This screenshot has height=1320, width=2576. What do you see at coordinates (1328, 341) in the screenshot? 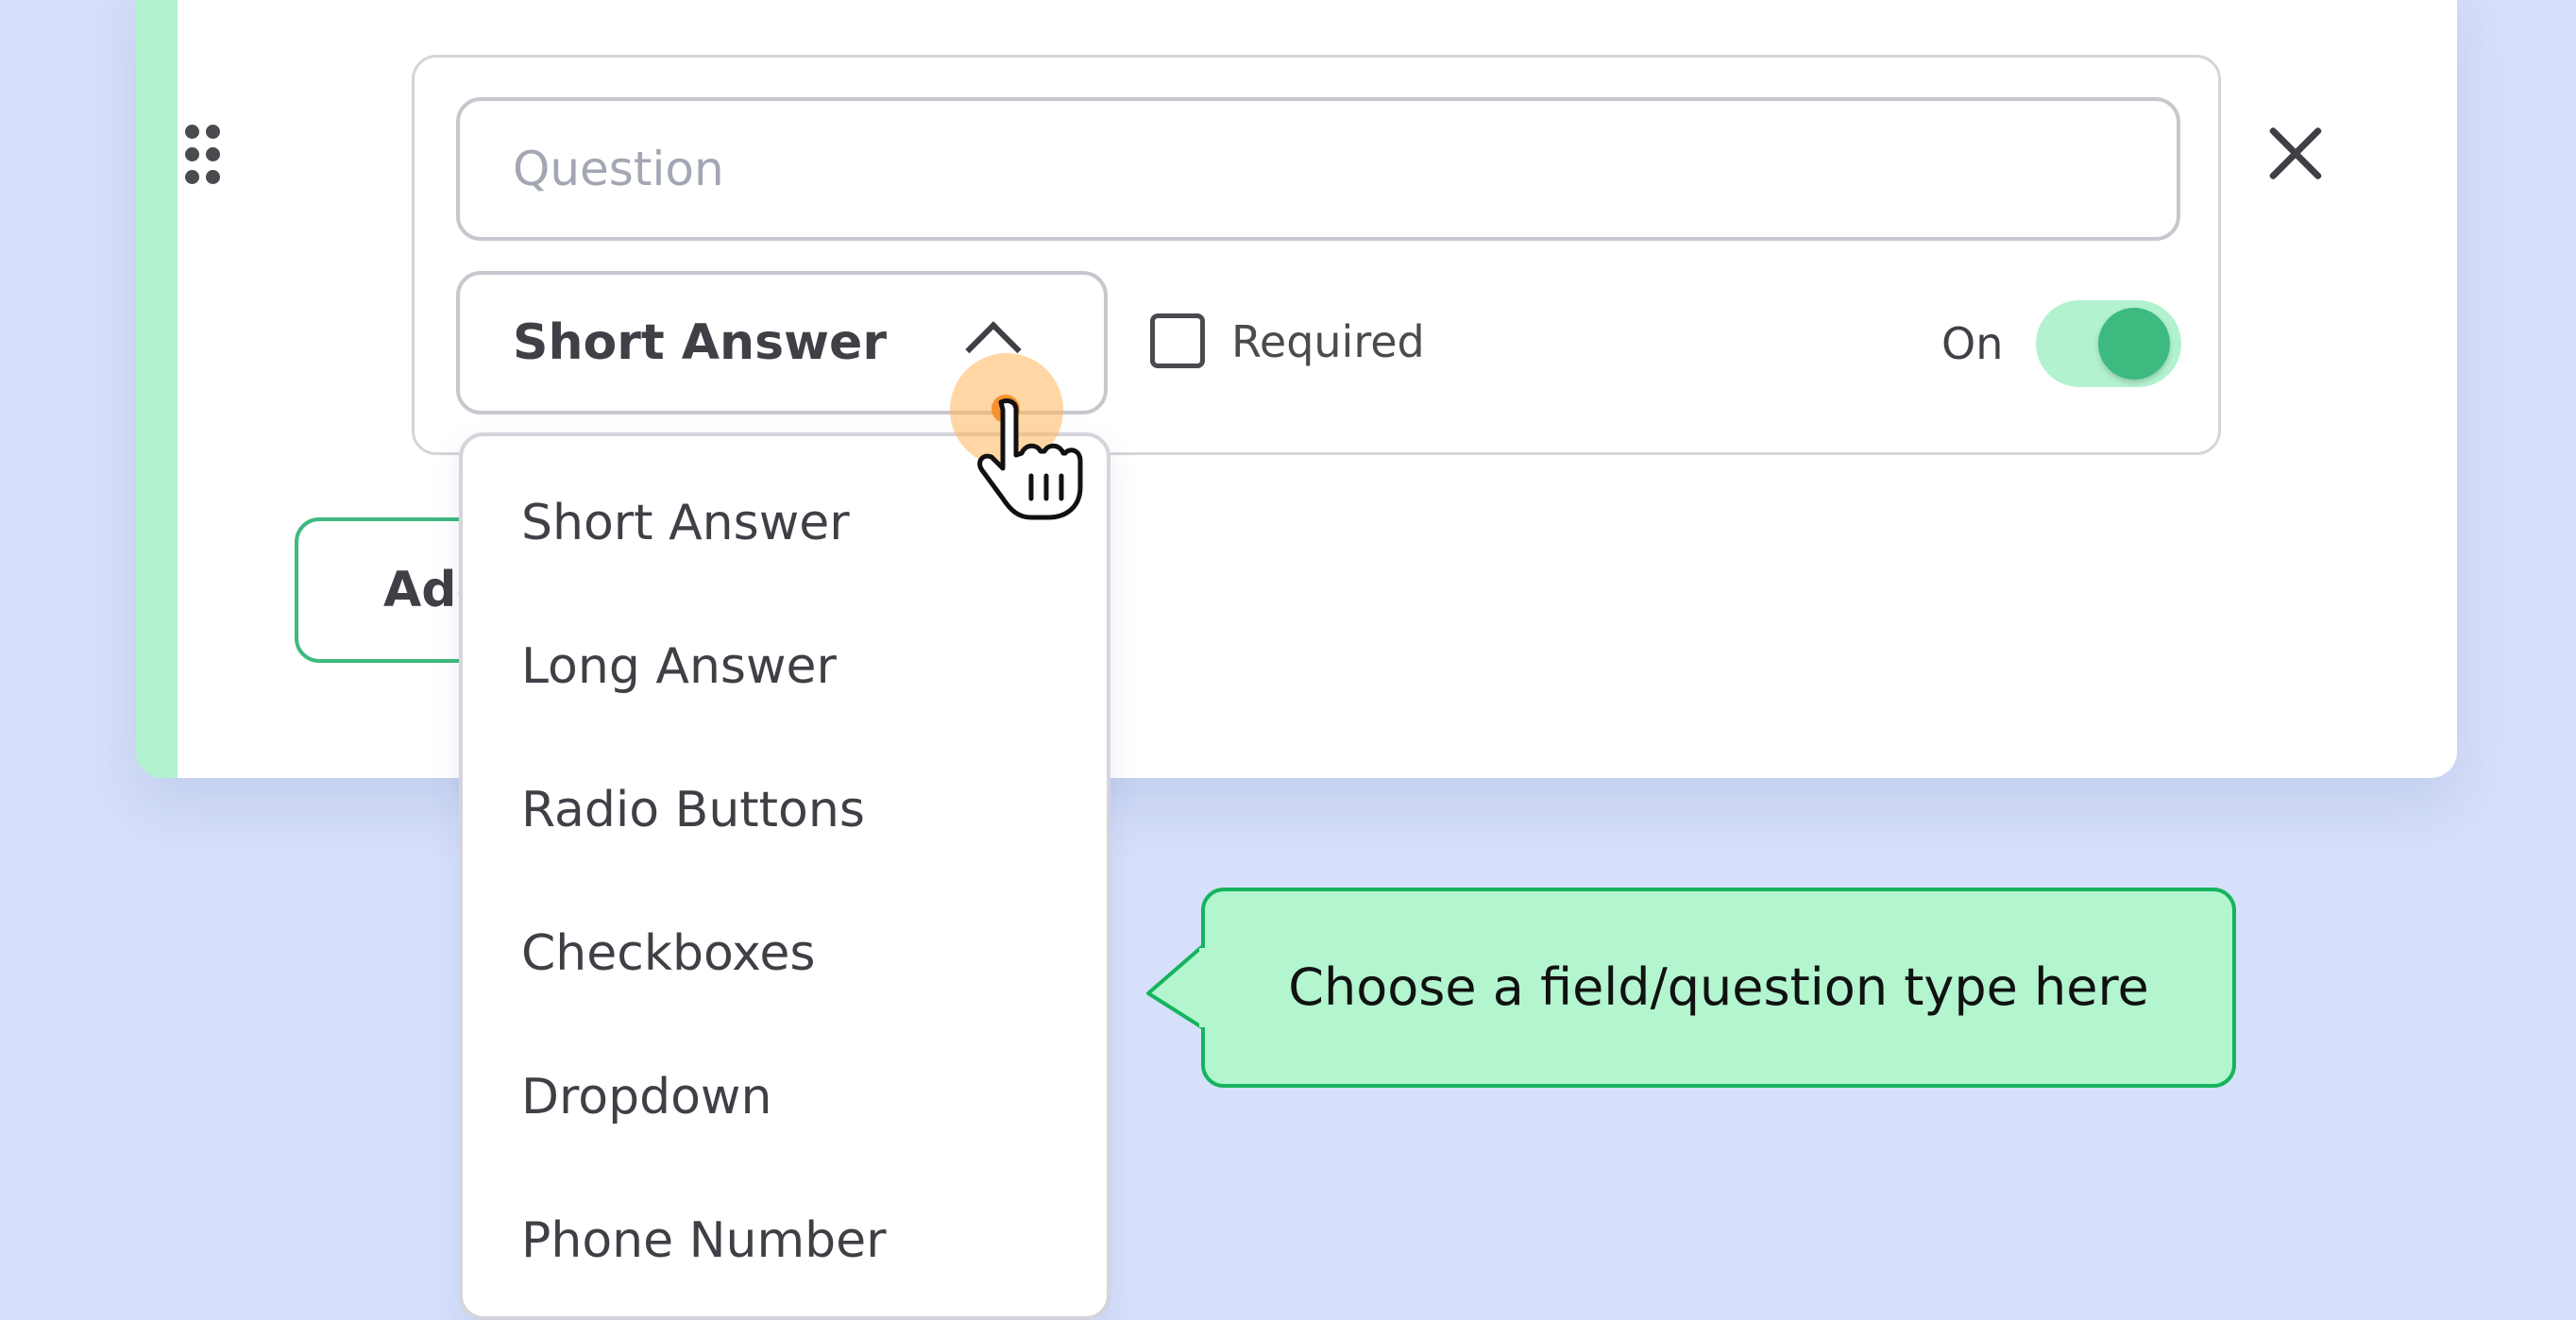
I see `required-label: Required` at bounding box center [1328, 341].